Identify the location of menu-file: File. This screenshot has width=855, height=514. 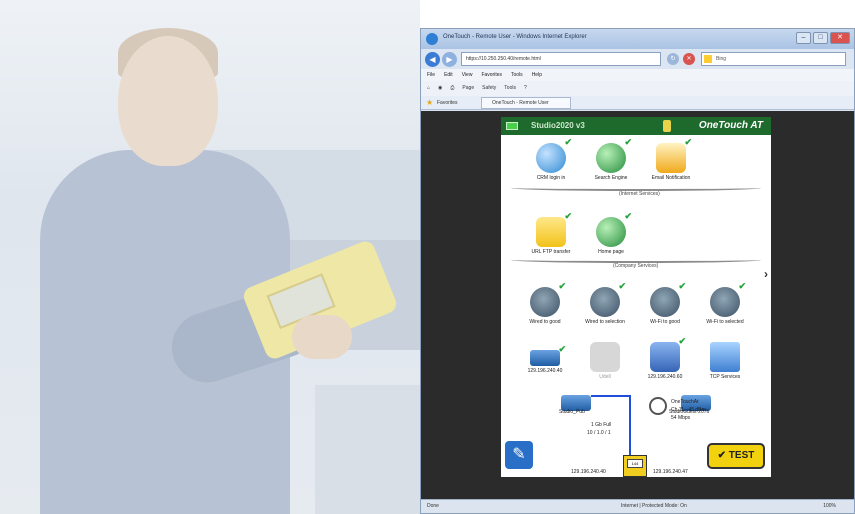
(431, 75).